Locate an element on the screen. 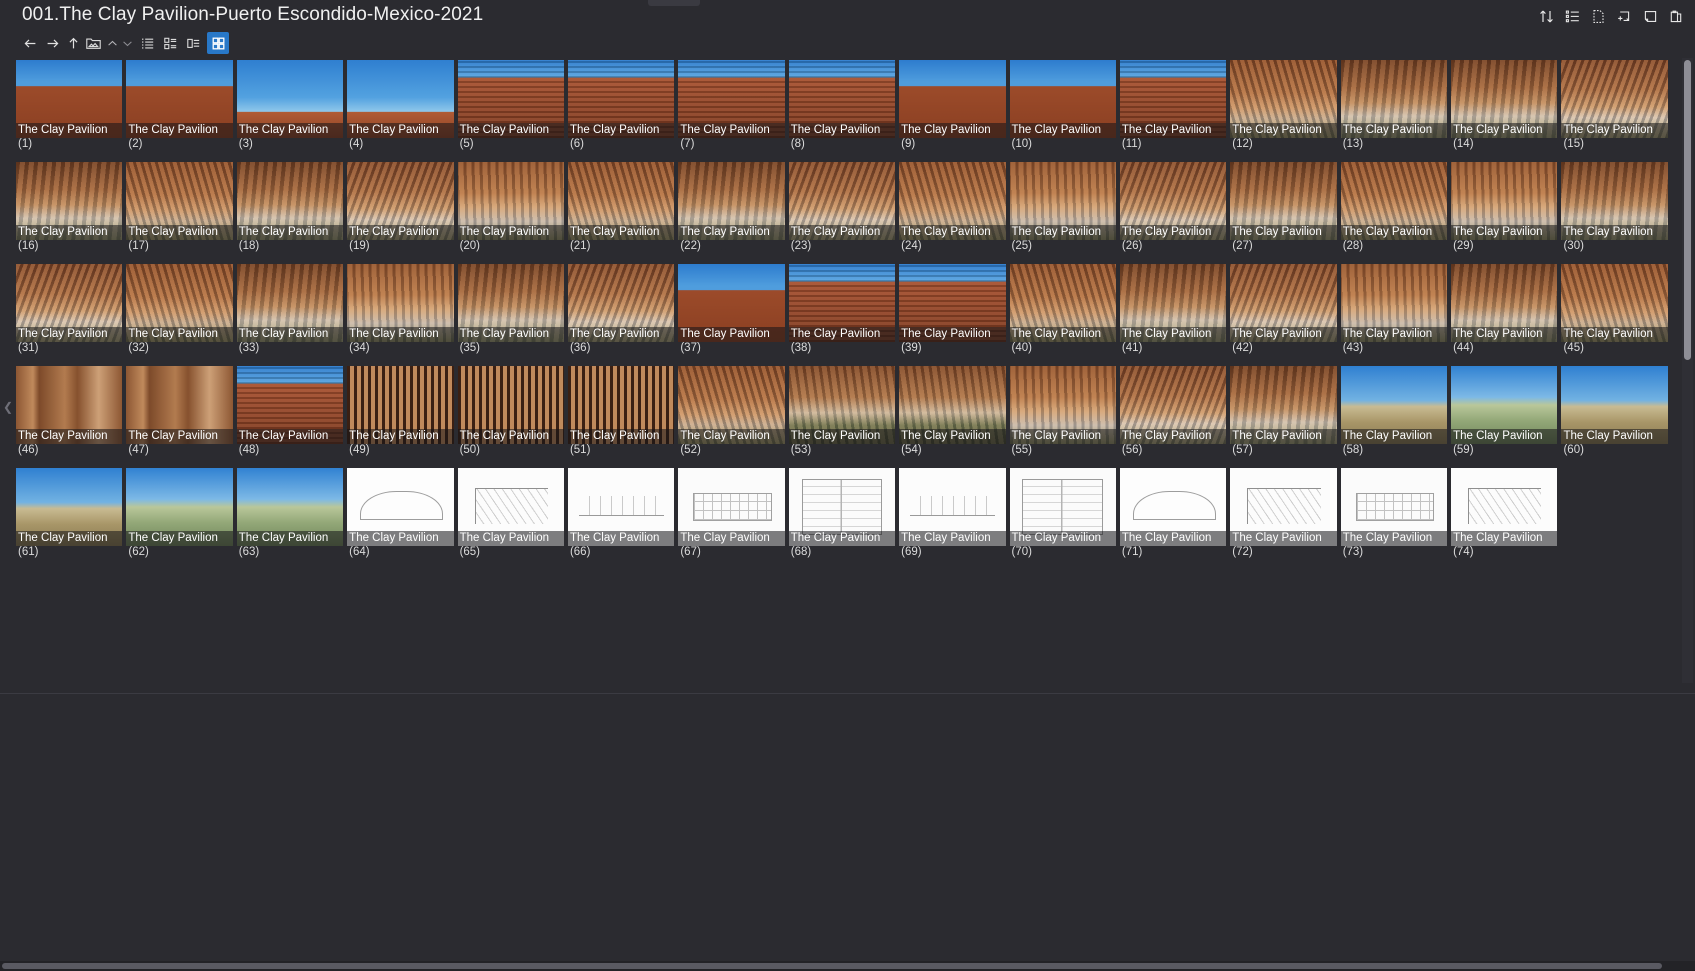 This screenshot has width=1695, height=971. page-icon is located at coordinates (1650, 16).